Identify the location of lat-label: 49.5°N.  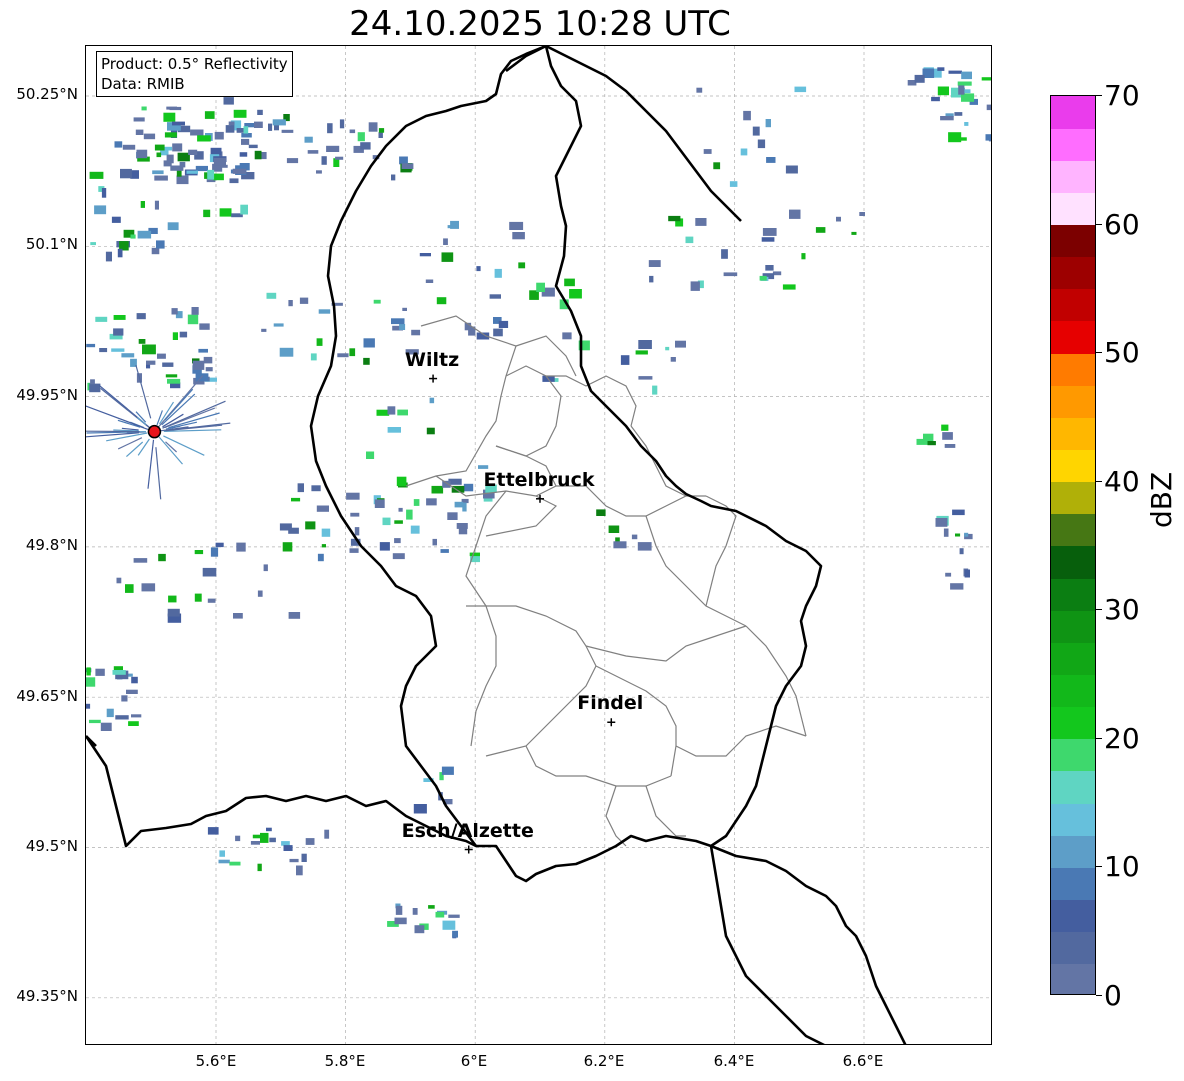
(51, 846).